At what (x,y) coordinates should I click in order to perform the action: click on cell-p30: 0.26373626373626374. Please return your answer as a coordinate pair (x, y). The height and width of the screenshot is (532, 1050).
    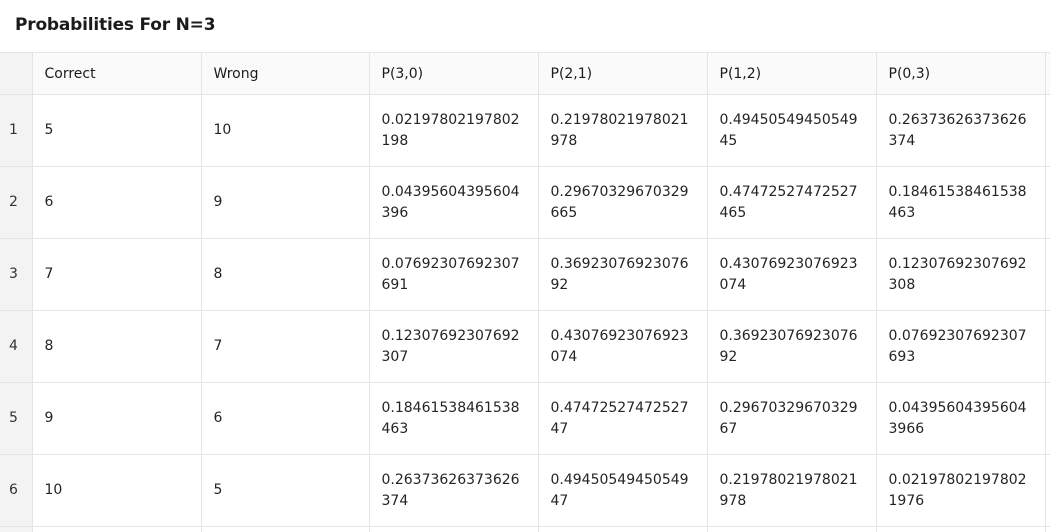
    Looking at the image, I should click on (454, 490).